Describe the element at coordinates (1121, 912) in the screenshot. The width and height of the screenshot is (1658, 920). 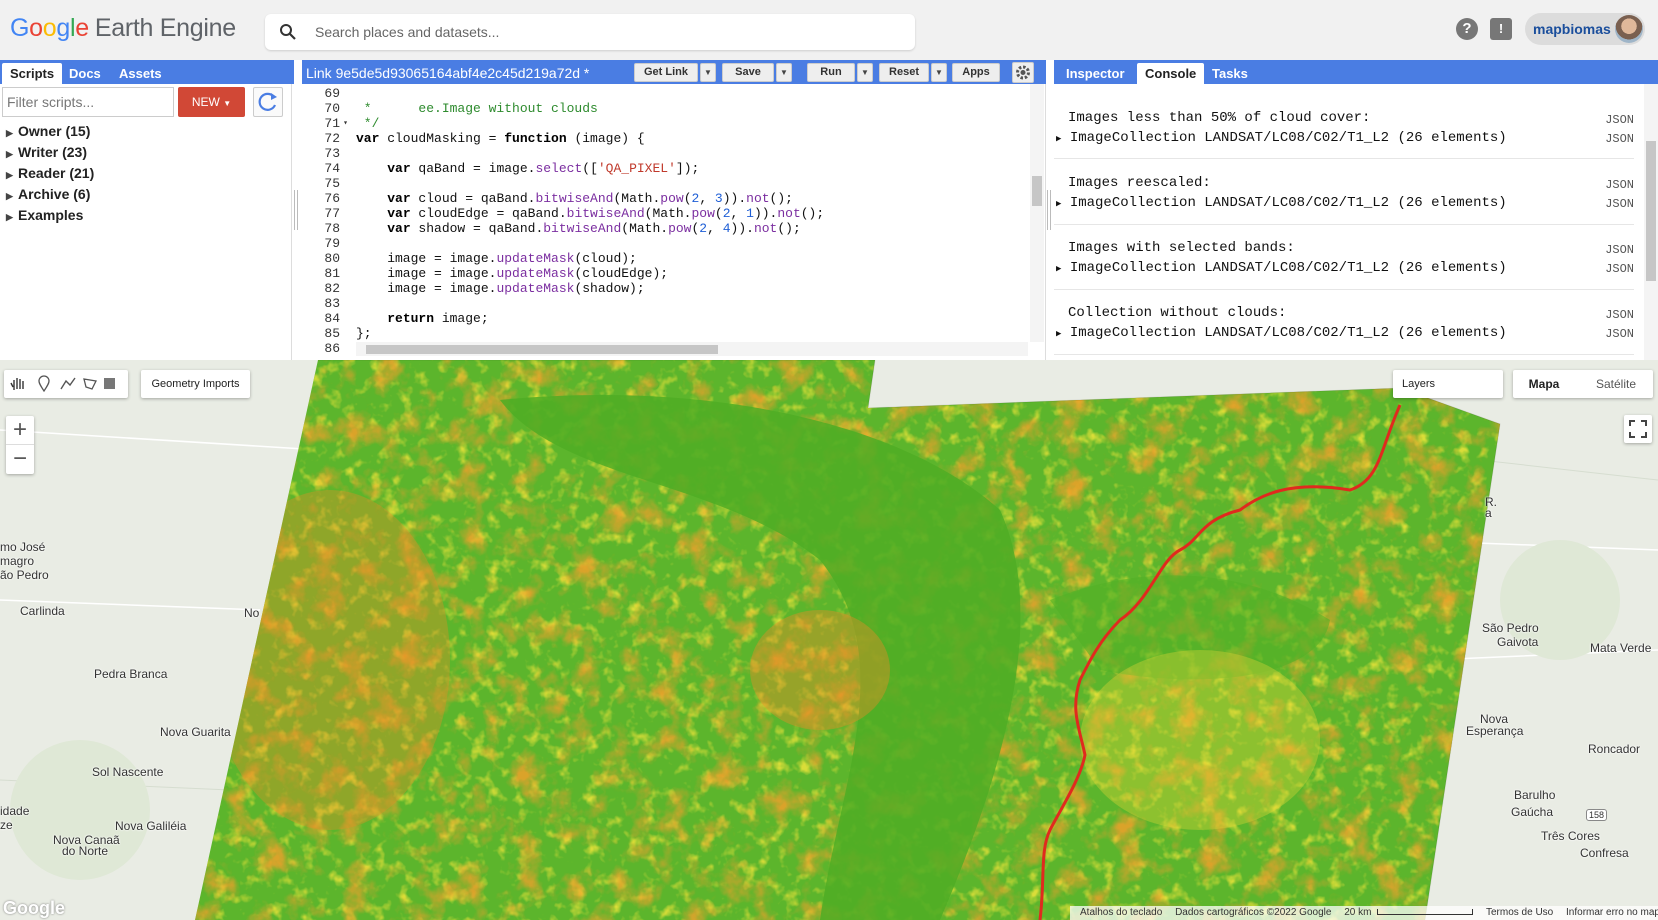
I see `keyboard-shortcuts-link: Atalhos do teclado` at that location.